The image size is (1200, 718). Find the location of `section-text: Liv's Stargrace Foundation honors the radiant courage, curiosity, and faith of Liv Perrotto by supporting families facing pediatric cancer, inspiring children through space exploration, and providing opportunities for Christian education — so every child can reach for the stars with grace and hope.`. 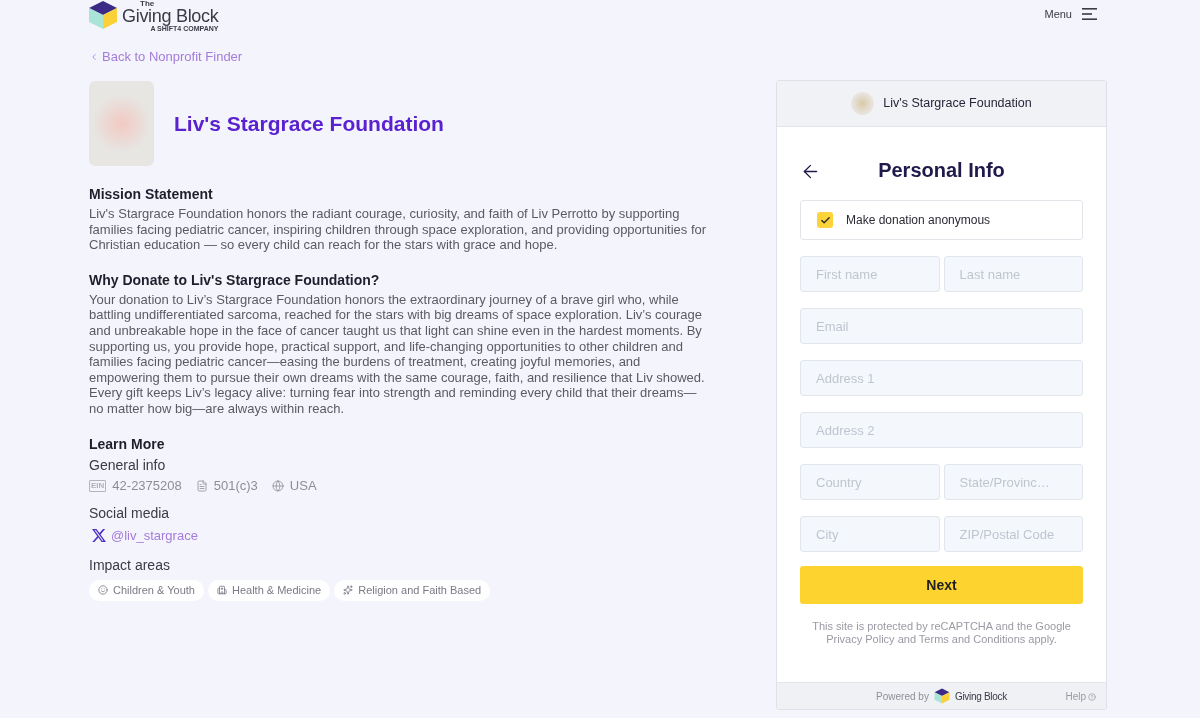

section-text: Liv's Stargrace Foundation honors the radiant courage, curiosity, and faith of Liv Perrotto by supporting families facing pediatric cancer, inspiring children through space exploration, and providing opportunities for Christian education — so every child can reach for the stars with grace and hope. is located at coordinates (398, 229).